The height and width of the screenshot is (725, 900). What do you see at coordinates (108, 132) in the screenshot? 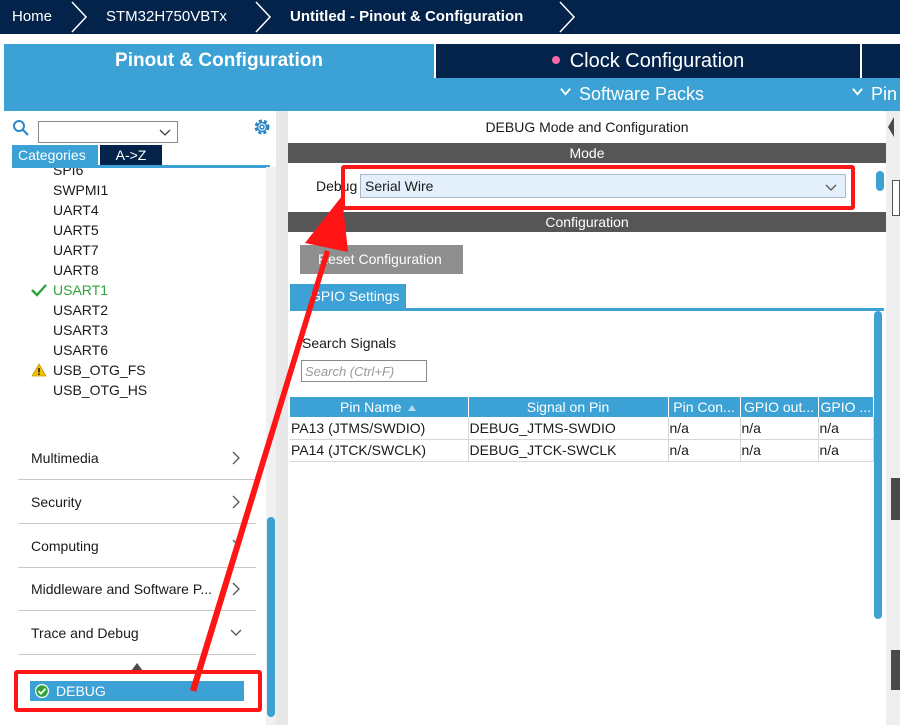
I see `category-search-combo` at bounding box center [108, 132].